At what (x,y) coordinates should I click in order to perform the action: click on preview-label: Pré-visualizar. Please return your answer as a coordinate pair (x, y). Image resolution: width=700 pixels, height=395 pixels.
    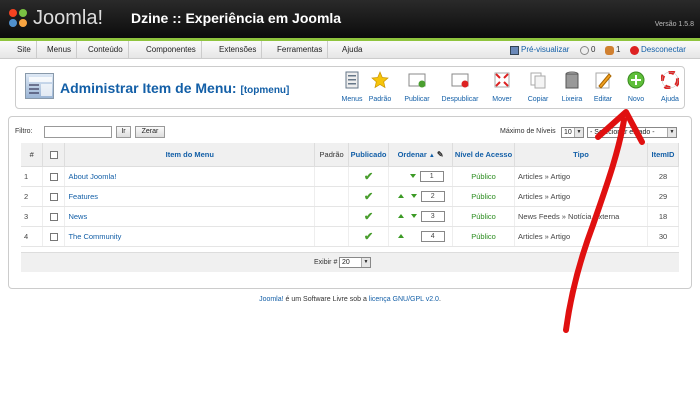
    Looking at the image, I should click on (545, 49).